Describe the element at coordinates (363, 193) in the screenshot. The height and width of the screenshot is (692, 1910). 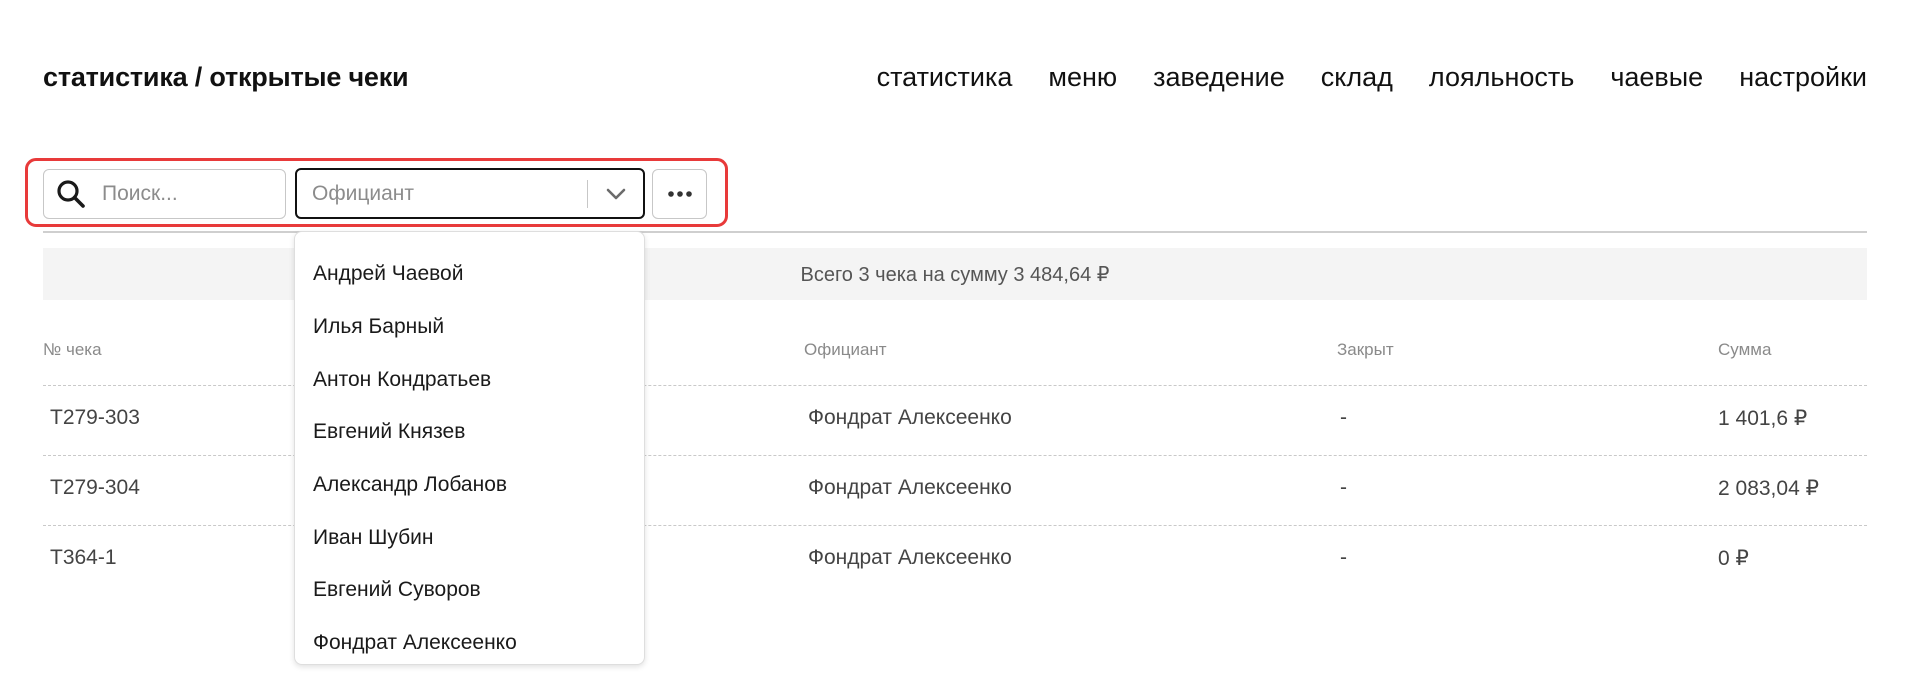
I see `waiter-select-placeholder: Официант` at that location.